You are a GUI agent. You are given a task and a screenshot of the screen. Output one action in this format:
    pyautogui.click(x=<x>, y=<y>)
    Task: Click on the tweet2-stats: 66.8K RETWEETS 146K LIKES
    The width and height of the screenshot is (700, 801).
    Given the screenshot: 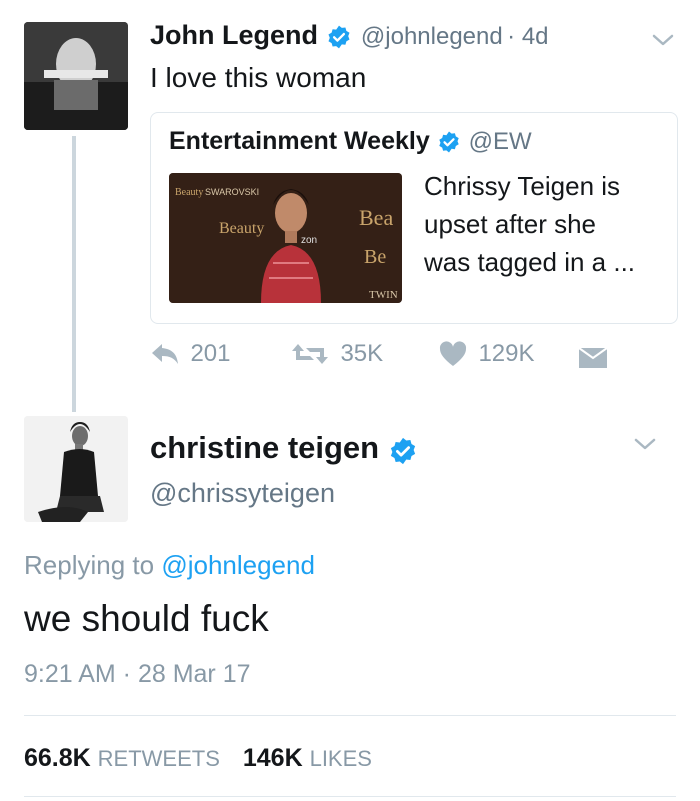 What is the action you would take?
    pyautogui.click(x=198, y=758)
    